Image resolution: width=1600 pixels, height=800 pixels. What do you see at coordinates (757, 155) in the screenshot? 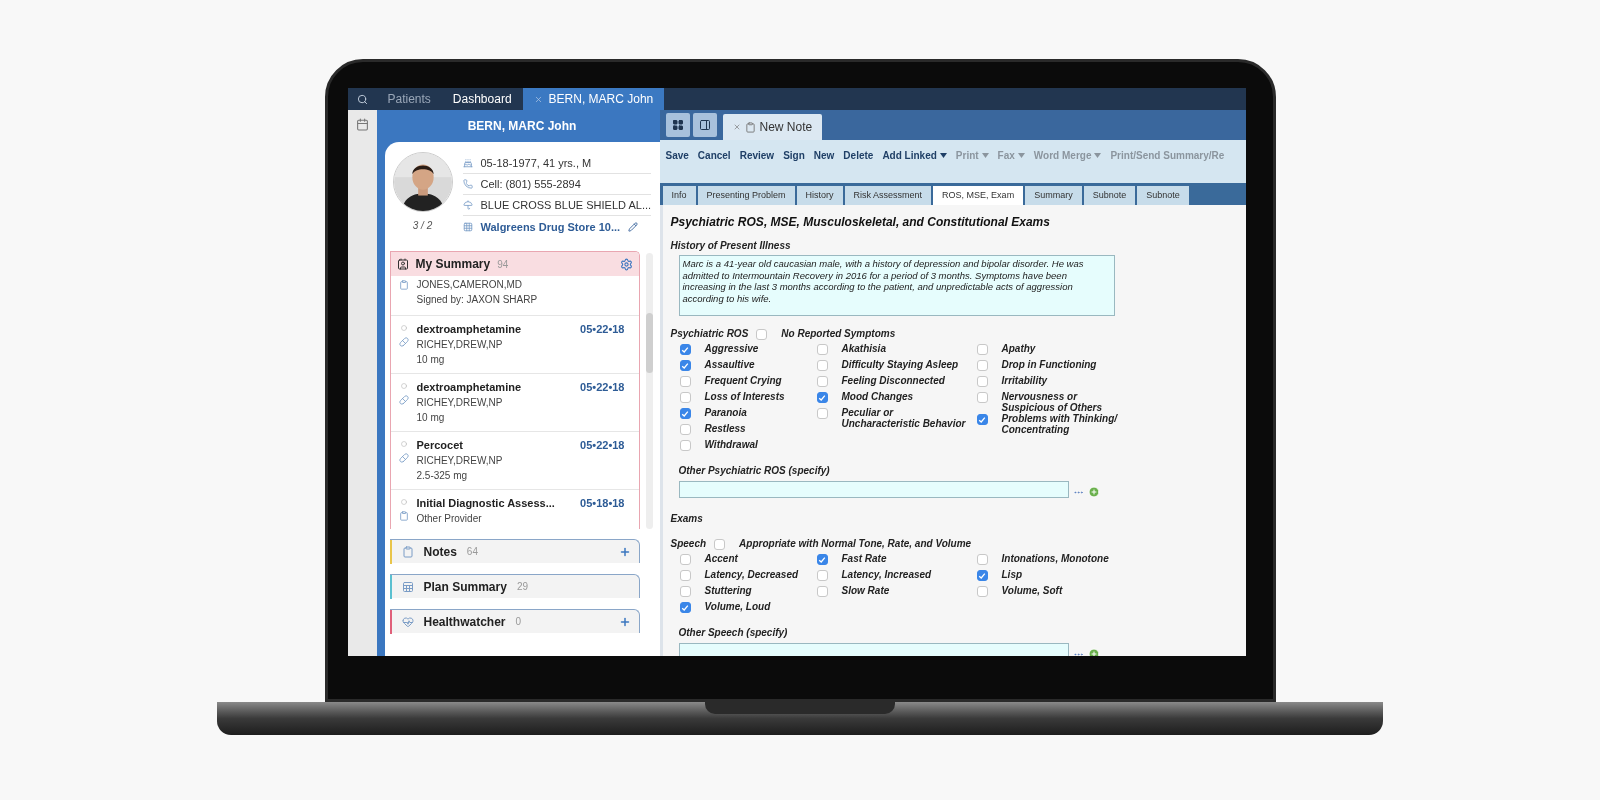
I see `toolbar-button: Review` at bounding box center [757, 155].